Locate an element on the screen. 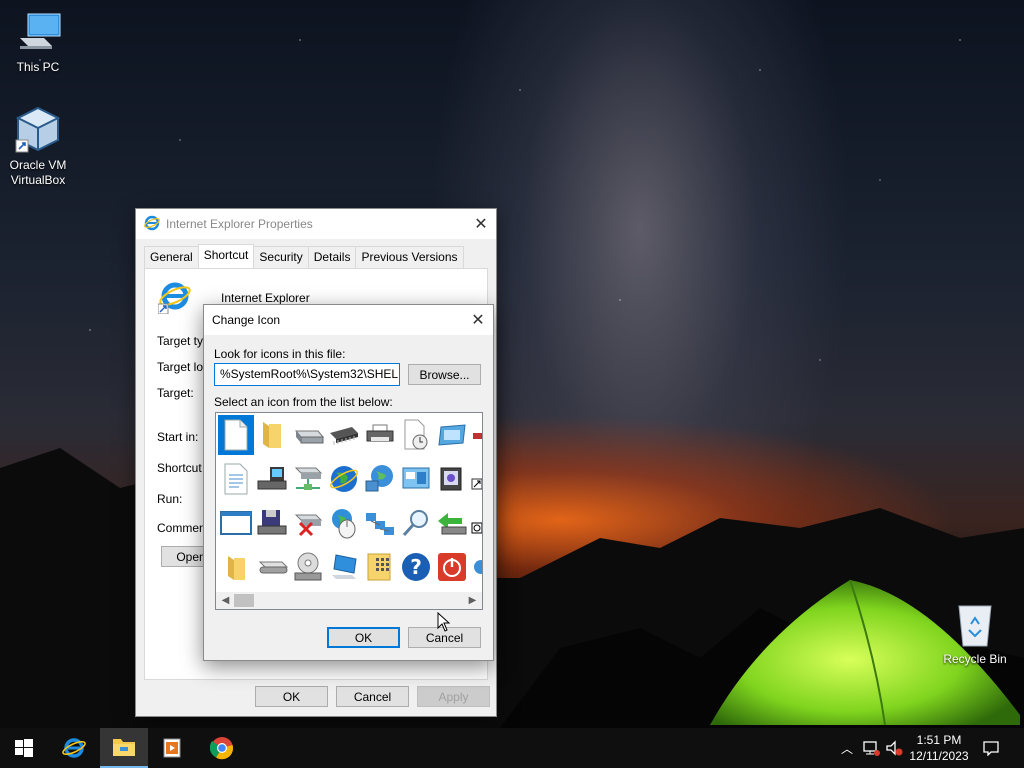 The height and width of the screenshot is (768, 1024). taskbar-file-explorer is located at coordinates (124, 748).